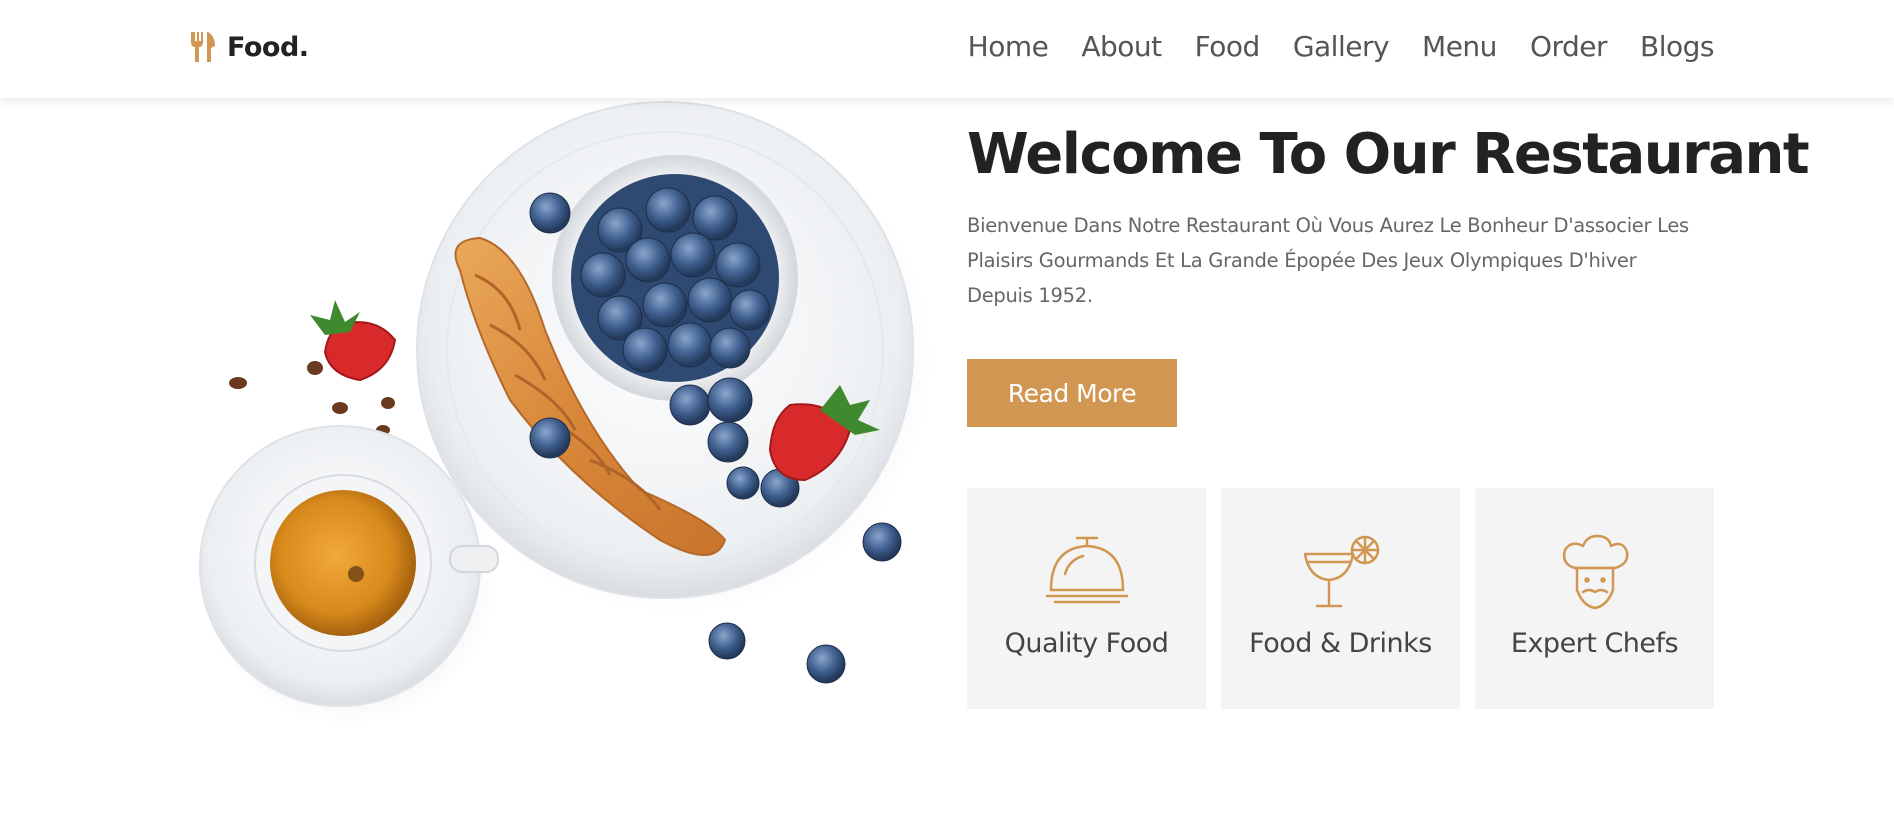  What do you see at coordinates (203, 47) in the screenshot?
I see `fork-knife-icon` at bounding box center [203, 47].